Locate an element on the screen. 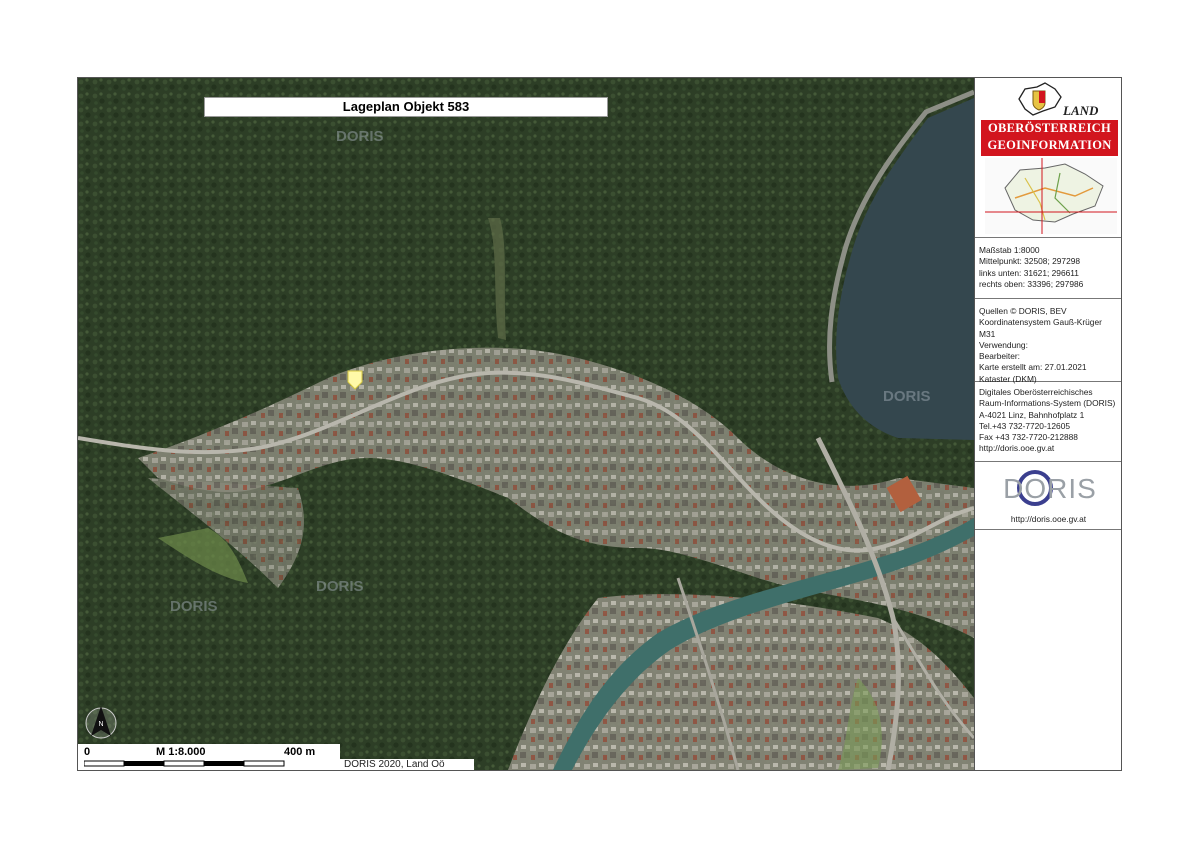 This screenshot has width=1200, height=849. scale-info-line: Maßstab 1:8000 is located at coordinates (1009, 250).